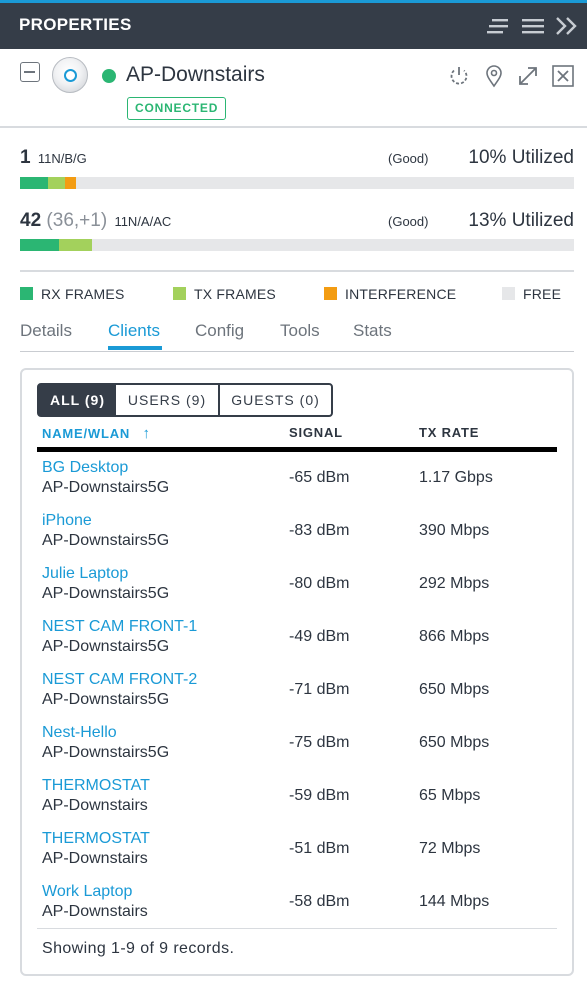 This screenshot has width=587, height=988. I want to click on client-signal: -71 dBm, so click(319, 689).